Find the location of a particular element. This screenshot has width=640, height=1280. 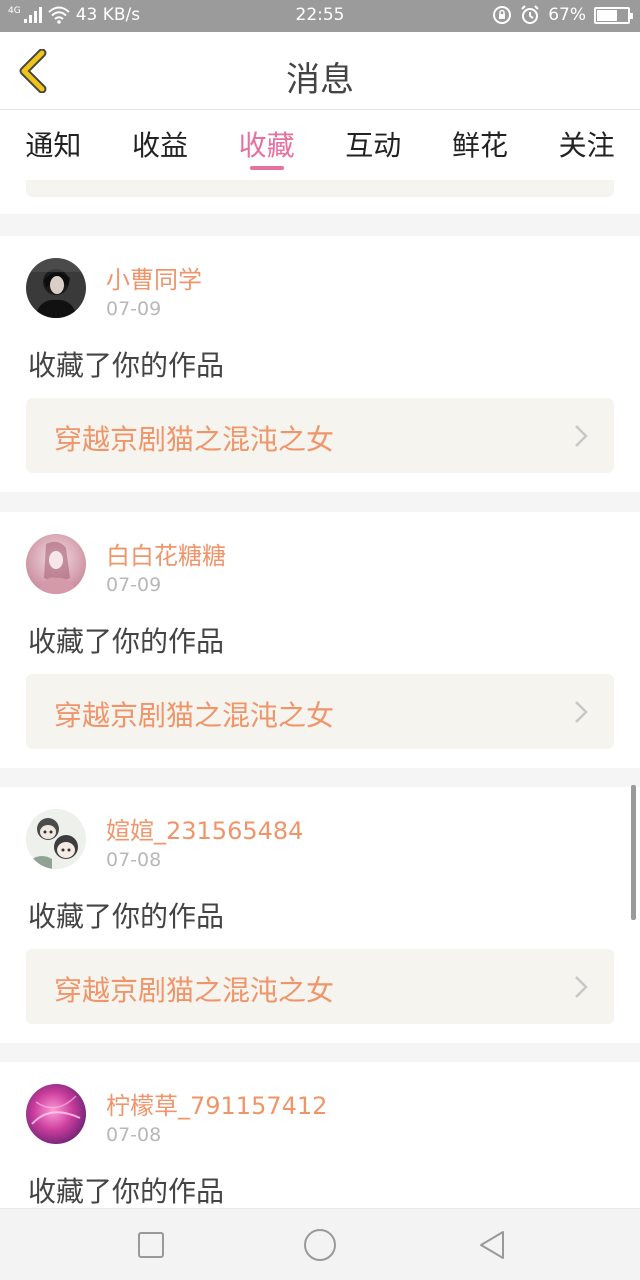

username: 媗媗_231565484 is located at coordinates (204, 828).